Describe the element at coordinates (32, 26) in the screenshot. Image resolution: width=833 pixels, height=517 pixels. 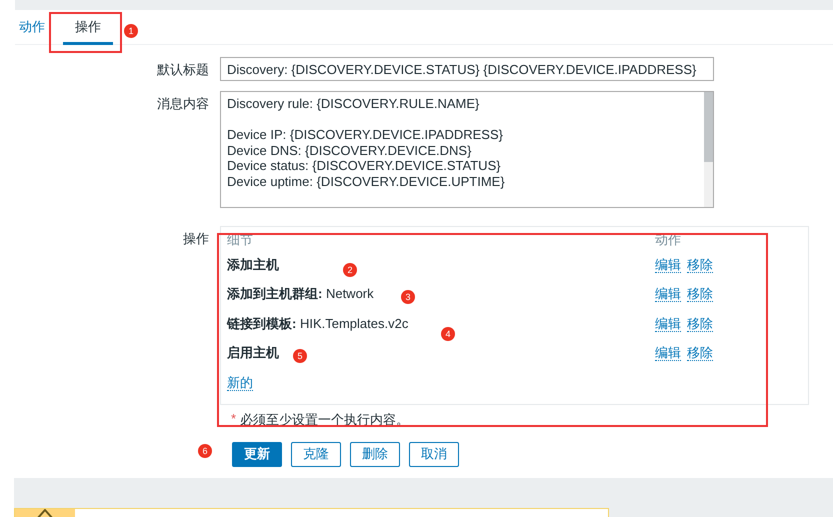
I see `tab: 动作` at that location.